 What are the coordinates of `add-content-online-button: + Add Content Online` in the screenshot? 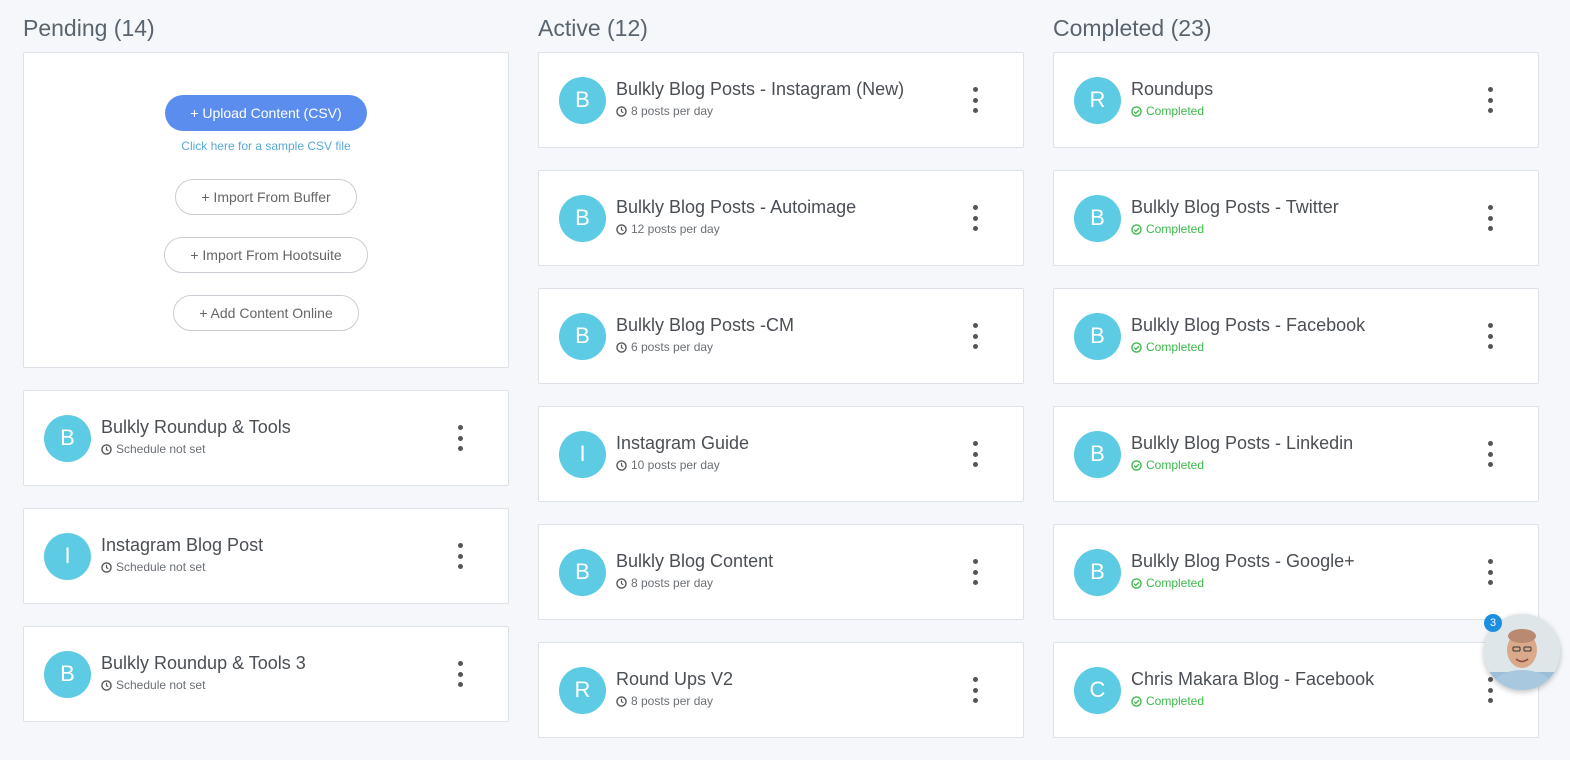 It's located at (266, 313).